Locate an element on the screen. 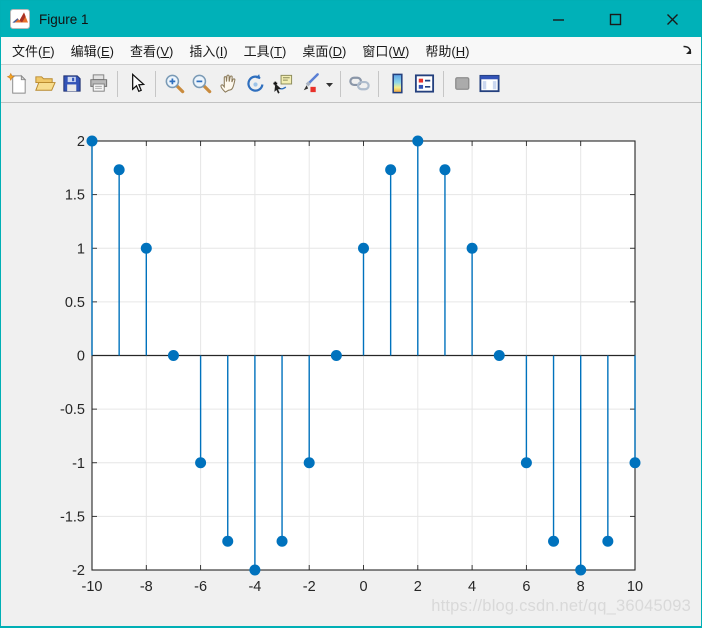 This screenshot has width=702, height=628. y-tick-label: -2 is located at coordinates (78, 571).